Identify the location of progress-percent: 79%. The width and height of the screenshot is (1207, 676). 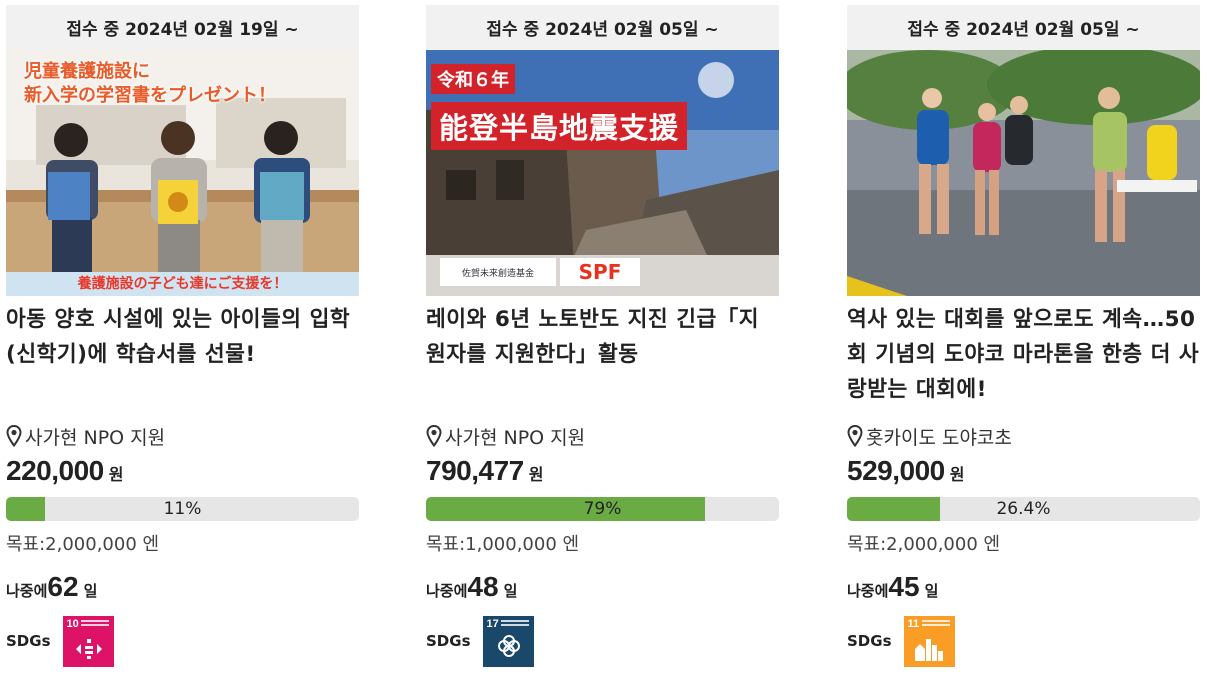
(602, 509).